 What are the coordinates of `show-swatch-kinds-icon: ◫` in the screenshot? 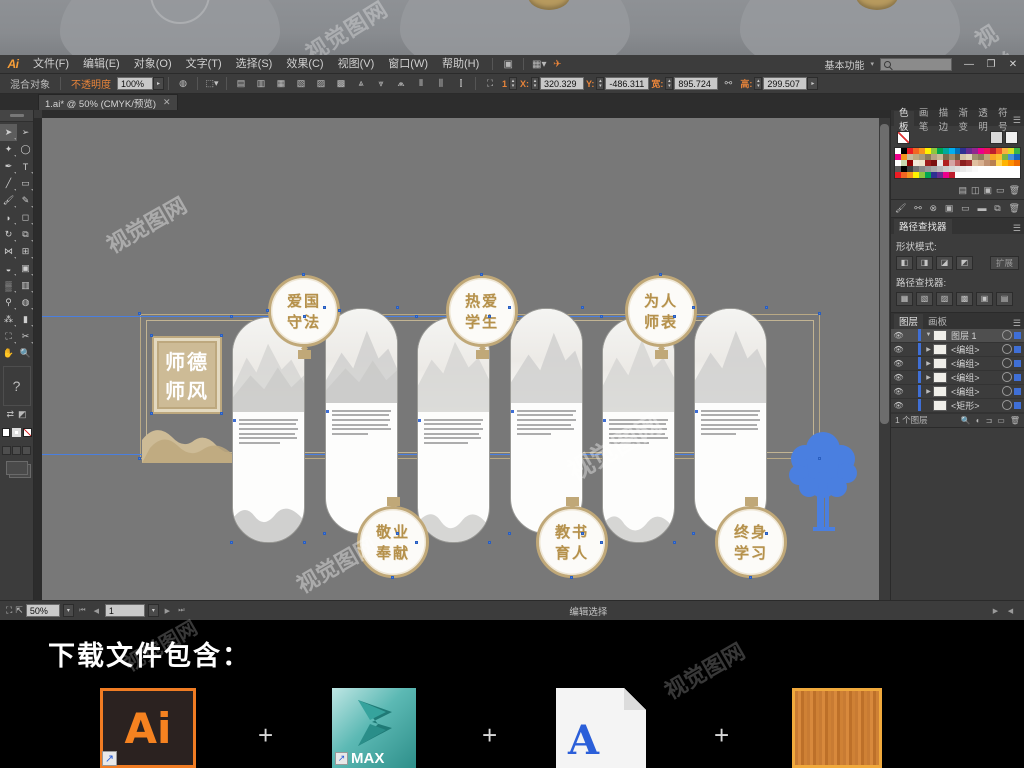 It's located at (975, 190).